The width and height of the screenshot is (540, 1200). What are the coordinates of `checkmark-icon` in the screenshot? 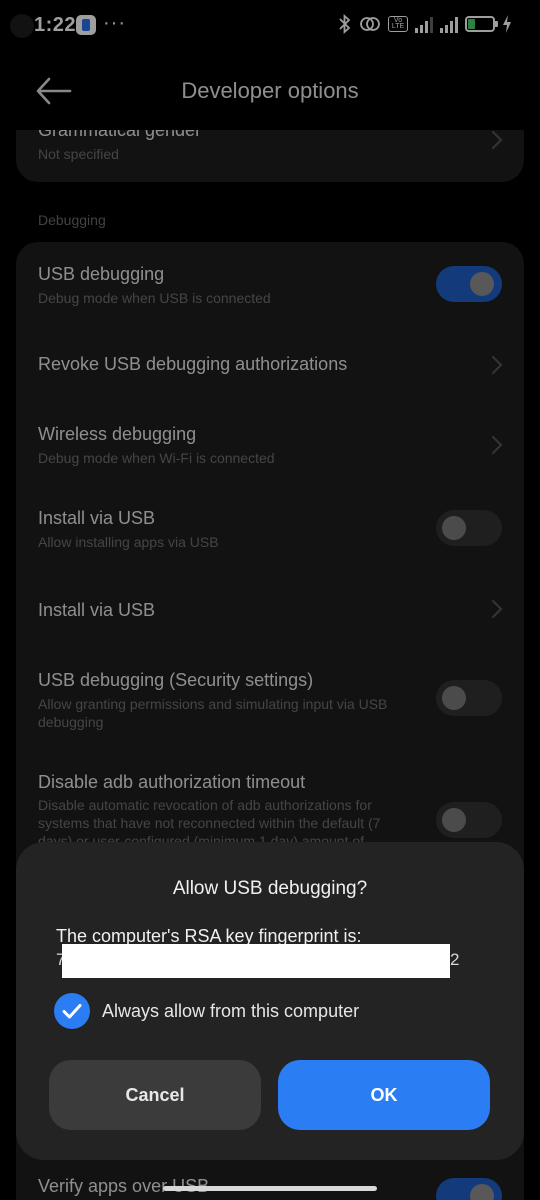 It's located at (72, 1011).